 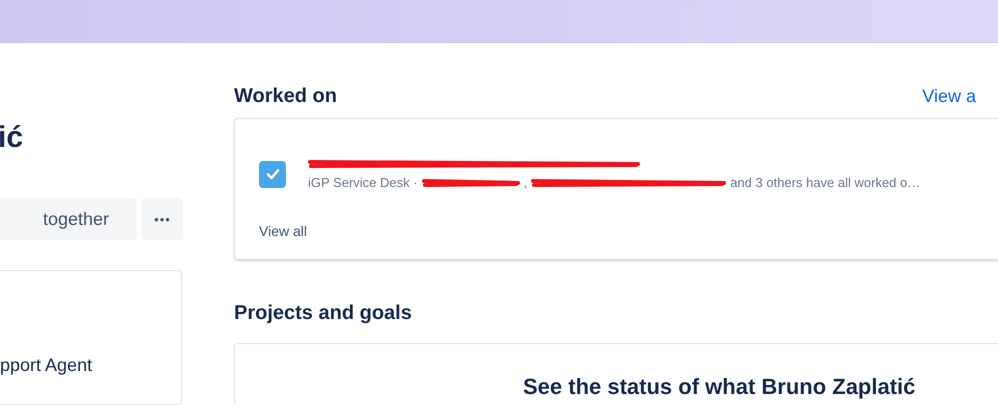 What do you see at coordinates (162, 219) in the screenshot?
I see `more-button: •••` at bounding box center [162, 219].